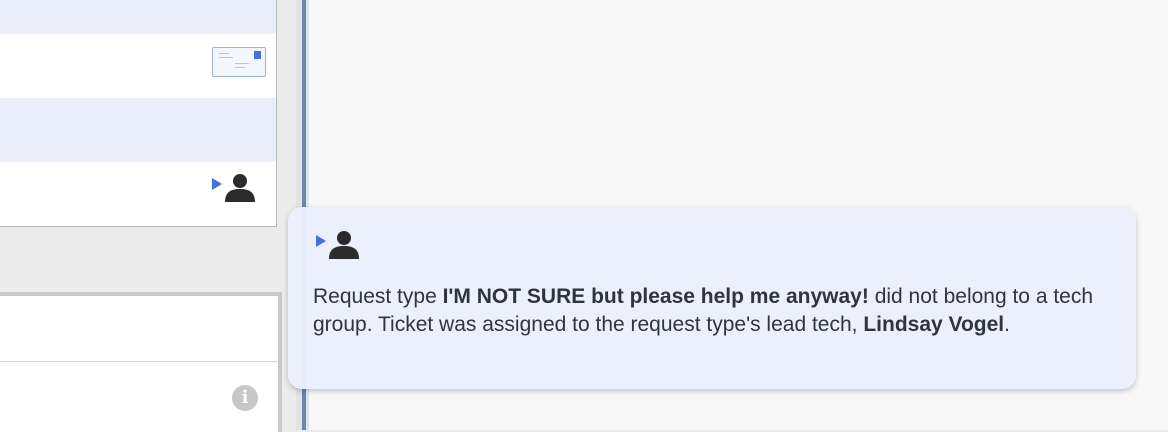  I want to click on message-prefix: Request type, so click(378, 296).